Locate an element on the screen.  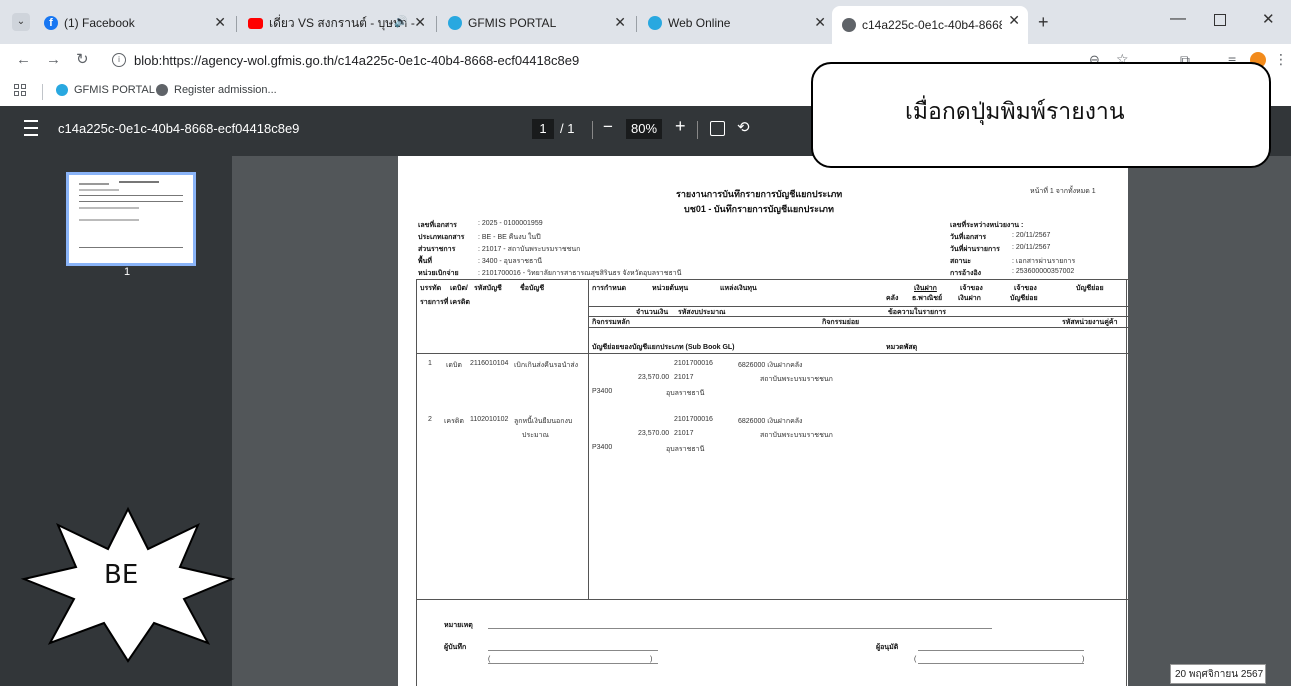
col-header: กิจกรรมย่อย is located at coordinates (841, 322).